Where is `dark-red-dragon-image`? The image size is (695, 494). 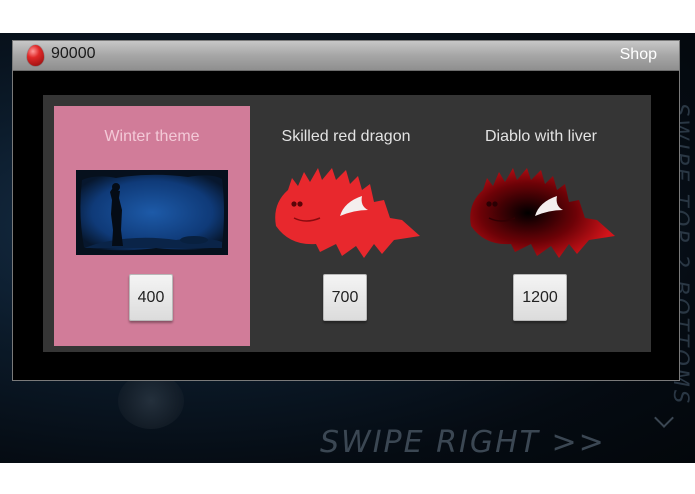
dark-red-dragon-image is located at coordinates (541, 214).